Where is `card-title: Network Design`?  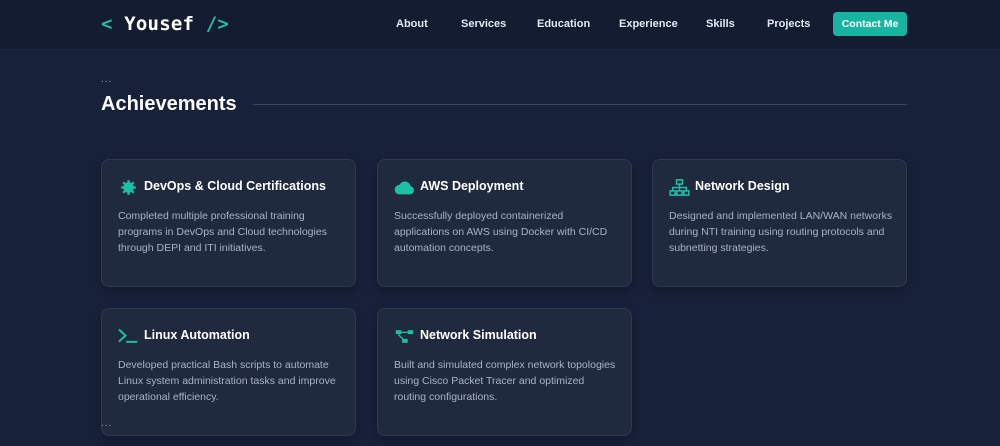
card-title: Network Design is located at coordinates (742, 186).